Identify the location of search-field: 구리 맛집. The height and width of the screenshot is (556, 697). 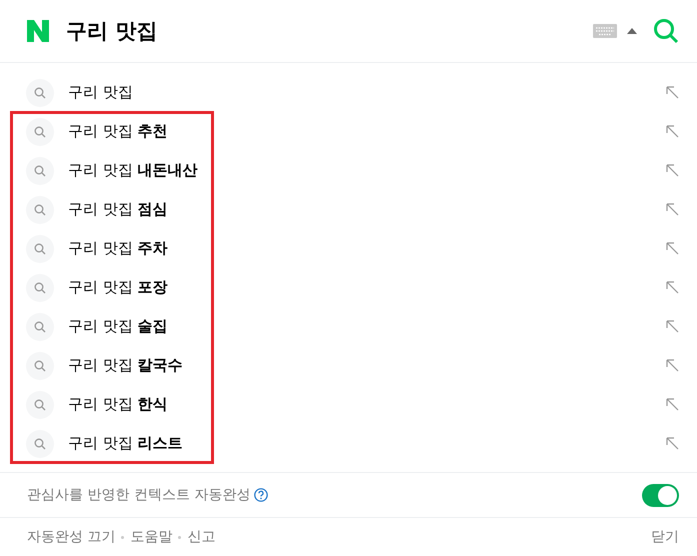
(321, 31).